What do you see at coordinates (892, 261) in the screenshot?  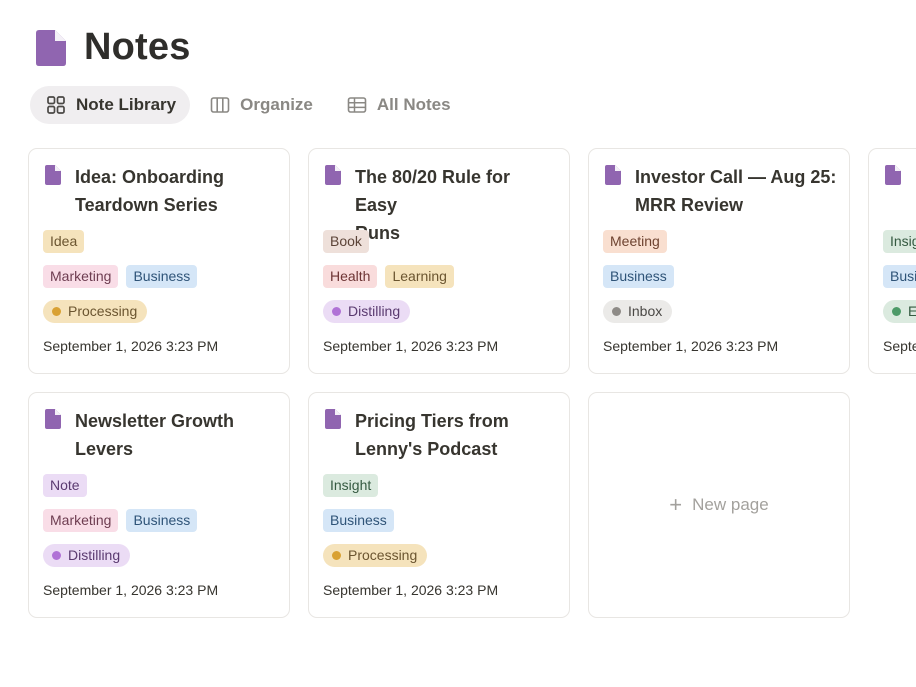 I see `note-card: Insig Busi E Septe` at bounding box center [892, 261].